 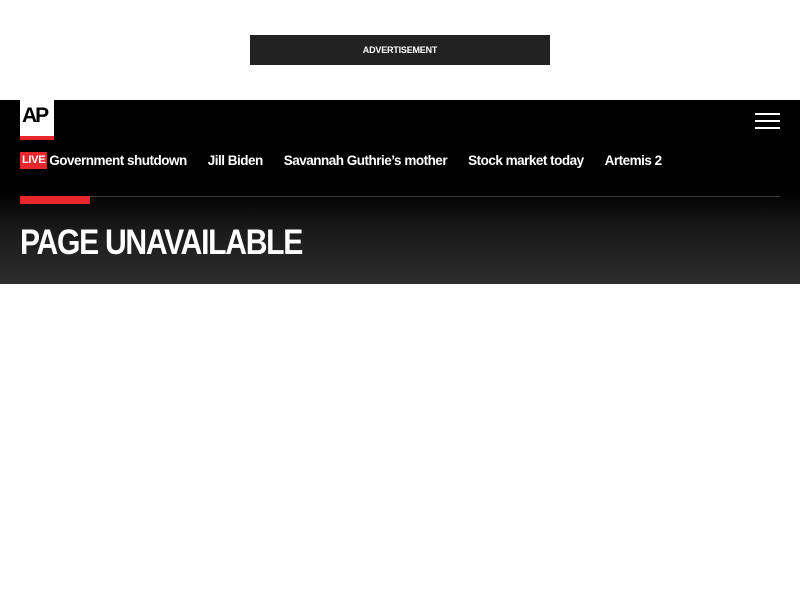 I want to click on advertisement-banner: ADVERTISEMENT, so click(x=400, y=50).